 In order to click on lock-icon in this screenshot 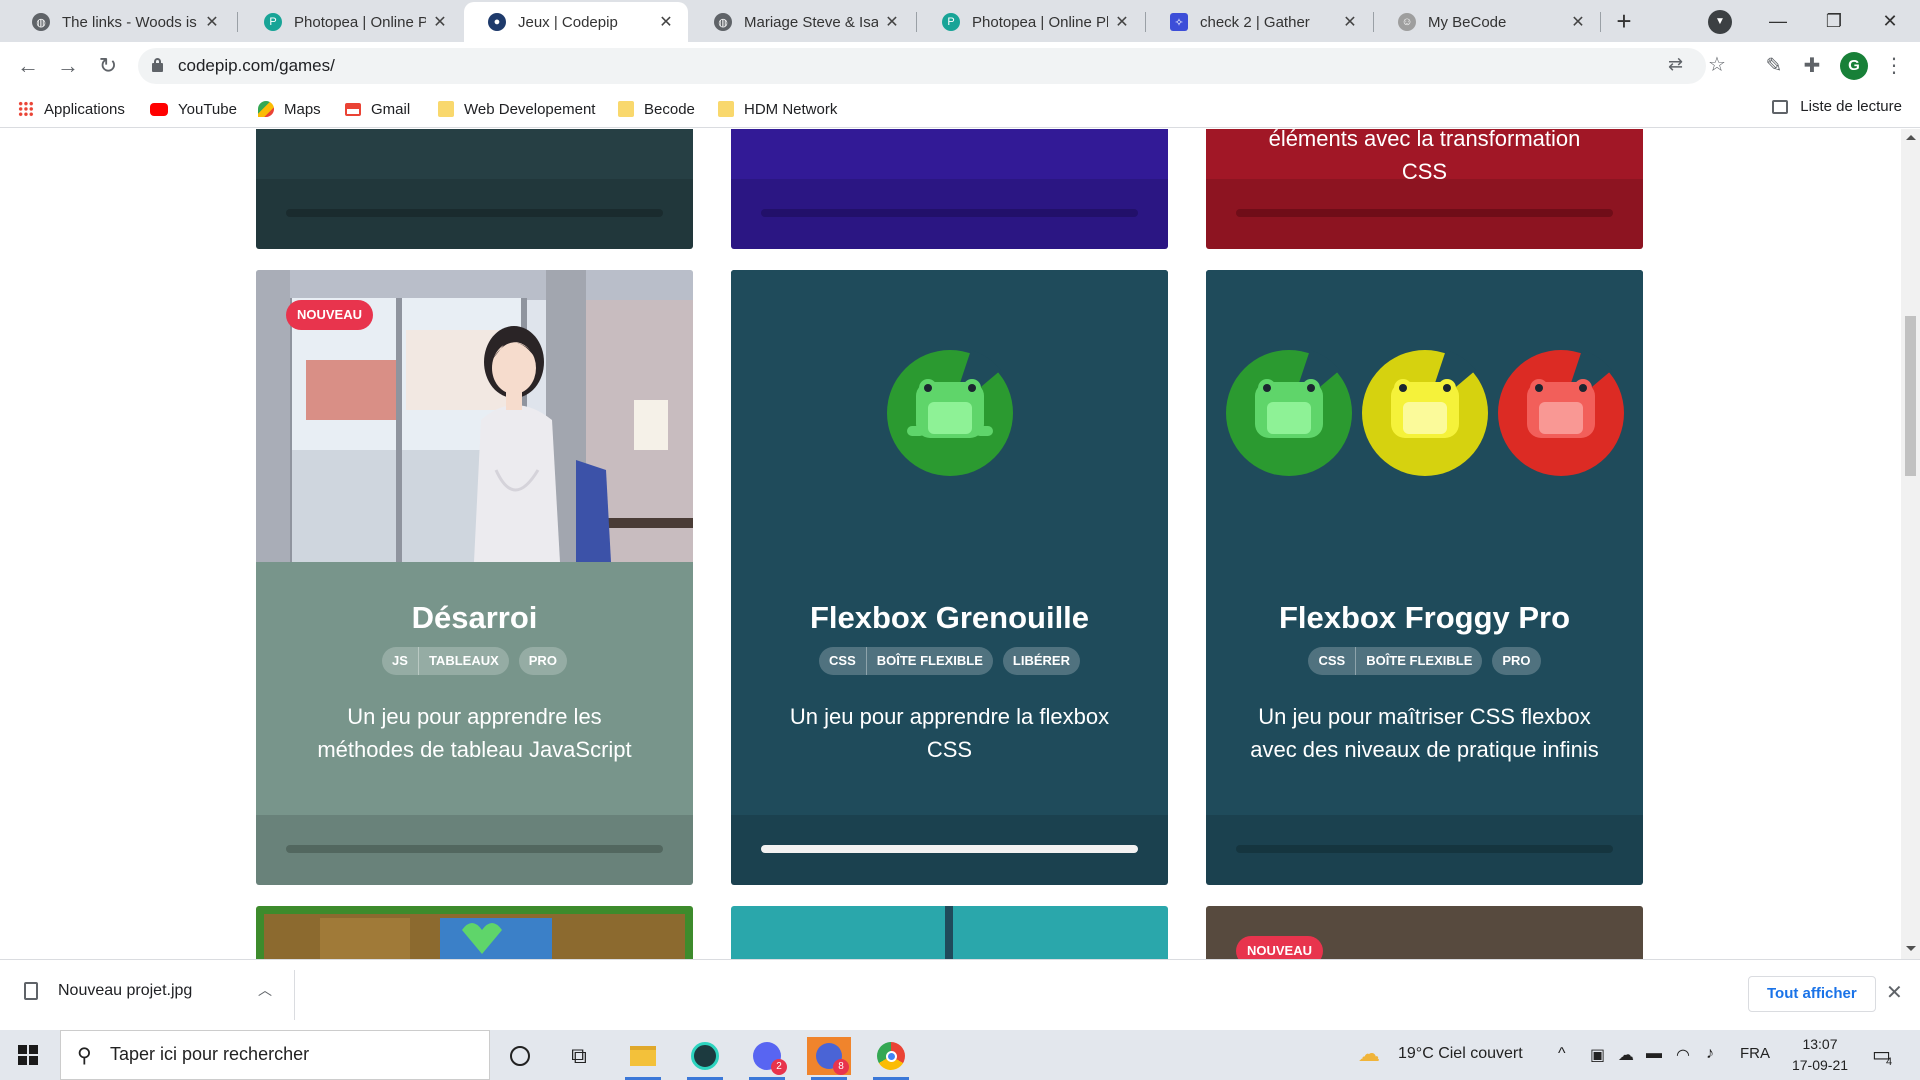, I will do `click(157, 65)`.